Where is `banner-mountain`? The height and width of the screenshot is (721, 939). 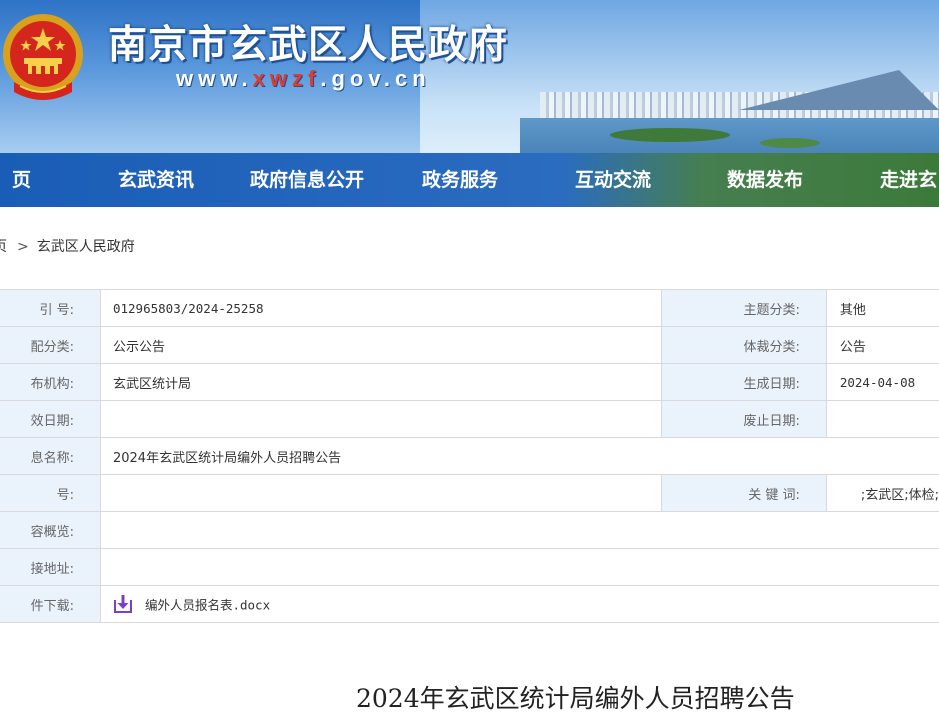
banner-mountain is located at coordinates (839, 90).